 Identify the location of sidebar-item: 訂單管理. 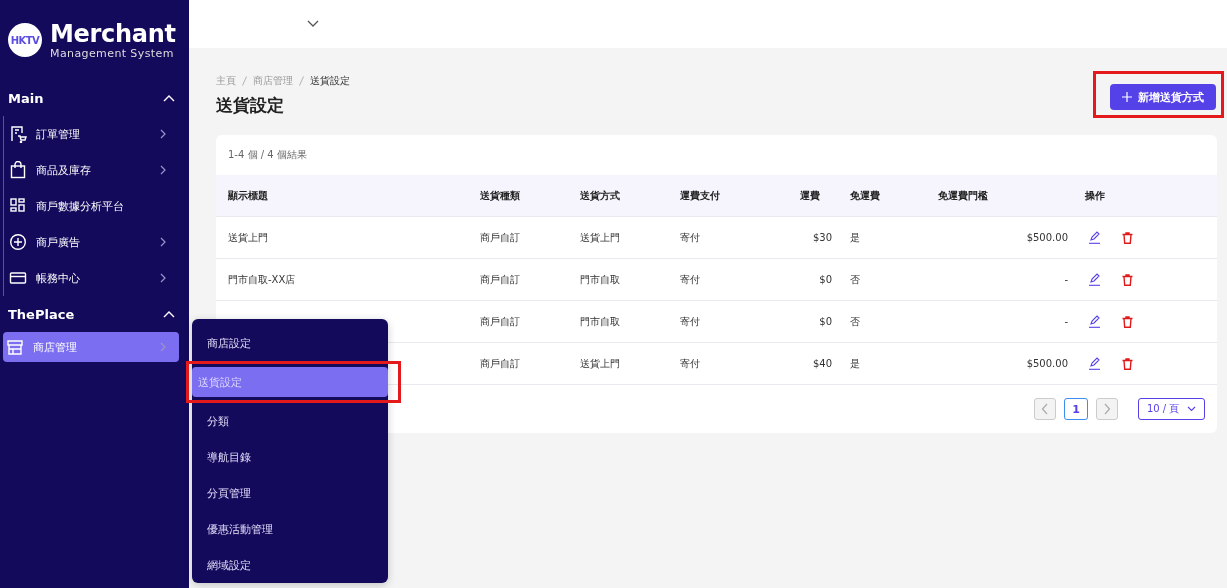
(91, 134).